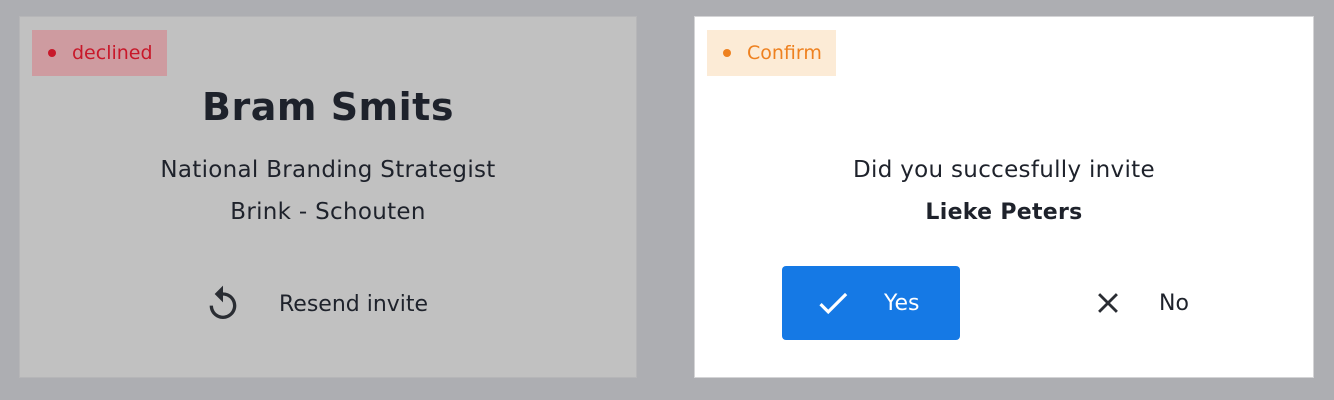  I want to click on job-title: National Branding Strategist, so click(328, 170).